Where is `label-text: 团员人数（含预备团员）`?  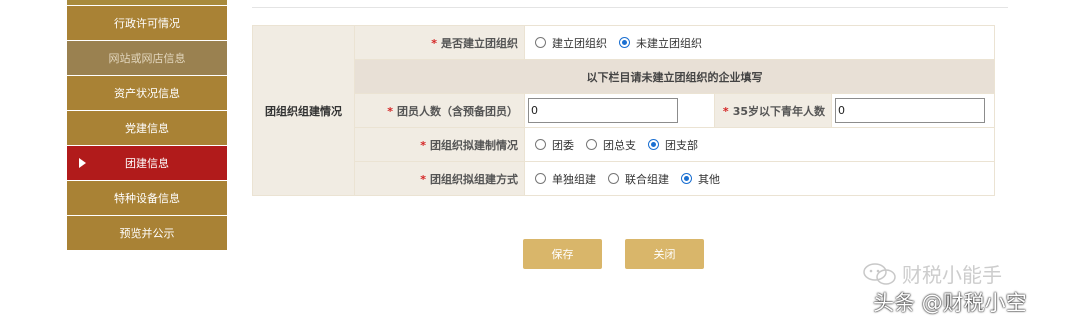 label-text: 团员人数（含预备团员） is located at coordinates (457, 111).